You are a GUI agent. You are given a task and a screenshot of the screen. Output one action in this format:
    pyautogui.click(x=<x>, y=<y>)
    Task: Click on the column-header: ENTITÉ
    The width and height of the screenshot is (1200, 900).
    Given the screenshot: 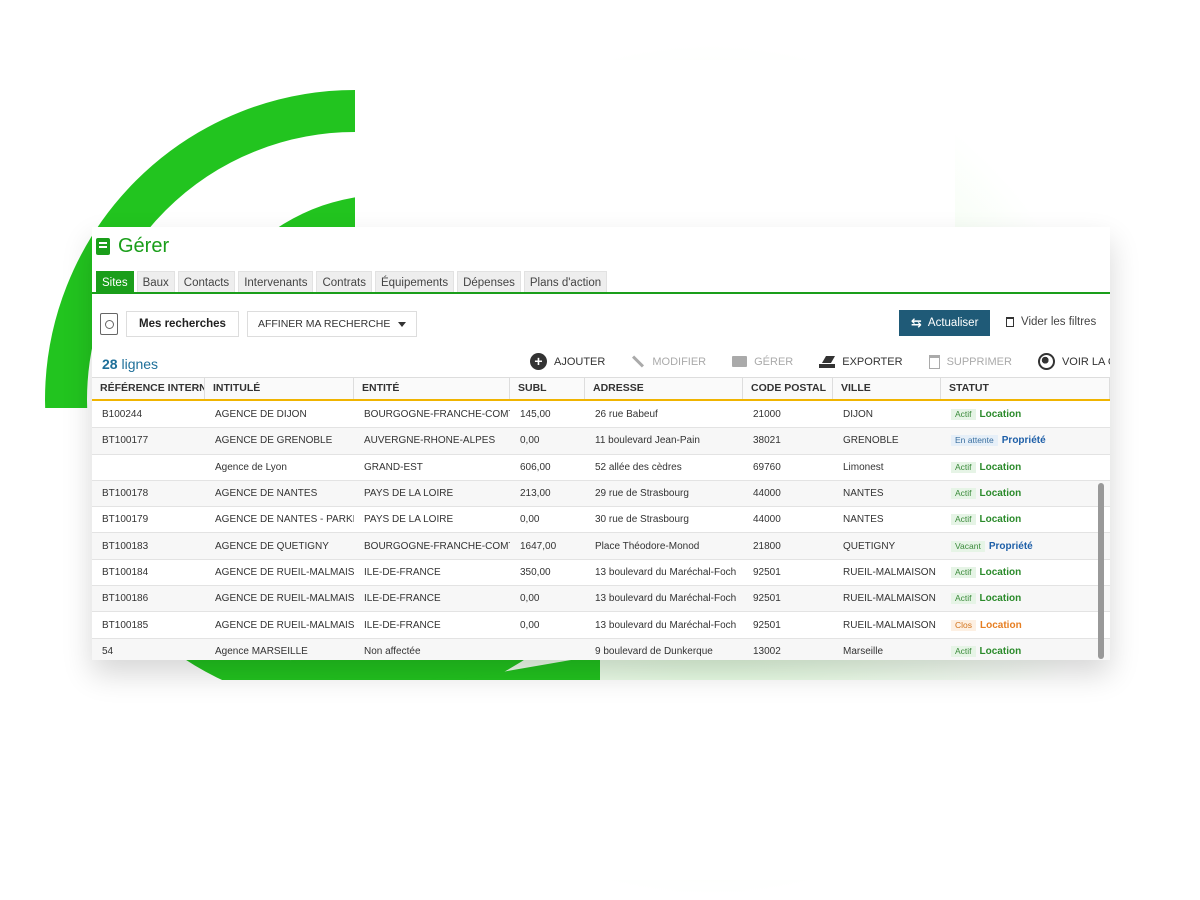 What is the action you would take?
    pyautogui.click(x=432, y=388)
    